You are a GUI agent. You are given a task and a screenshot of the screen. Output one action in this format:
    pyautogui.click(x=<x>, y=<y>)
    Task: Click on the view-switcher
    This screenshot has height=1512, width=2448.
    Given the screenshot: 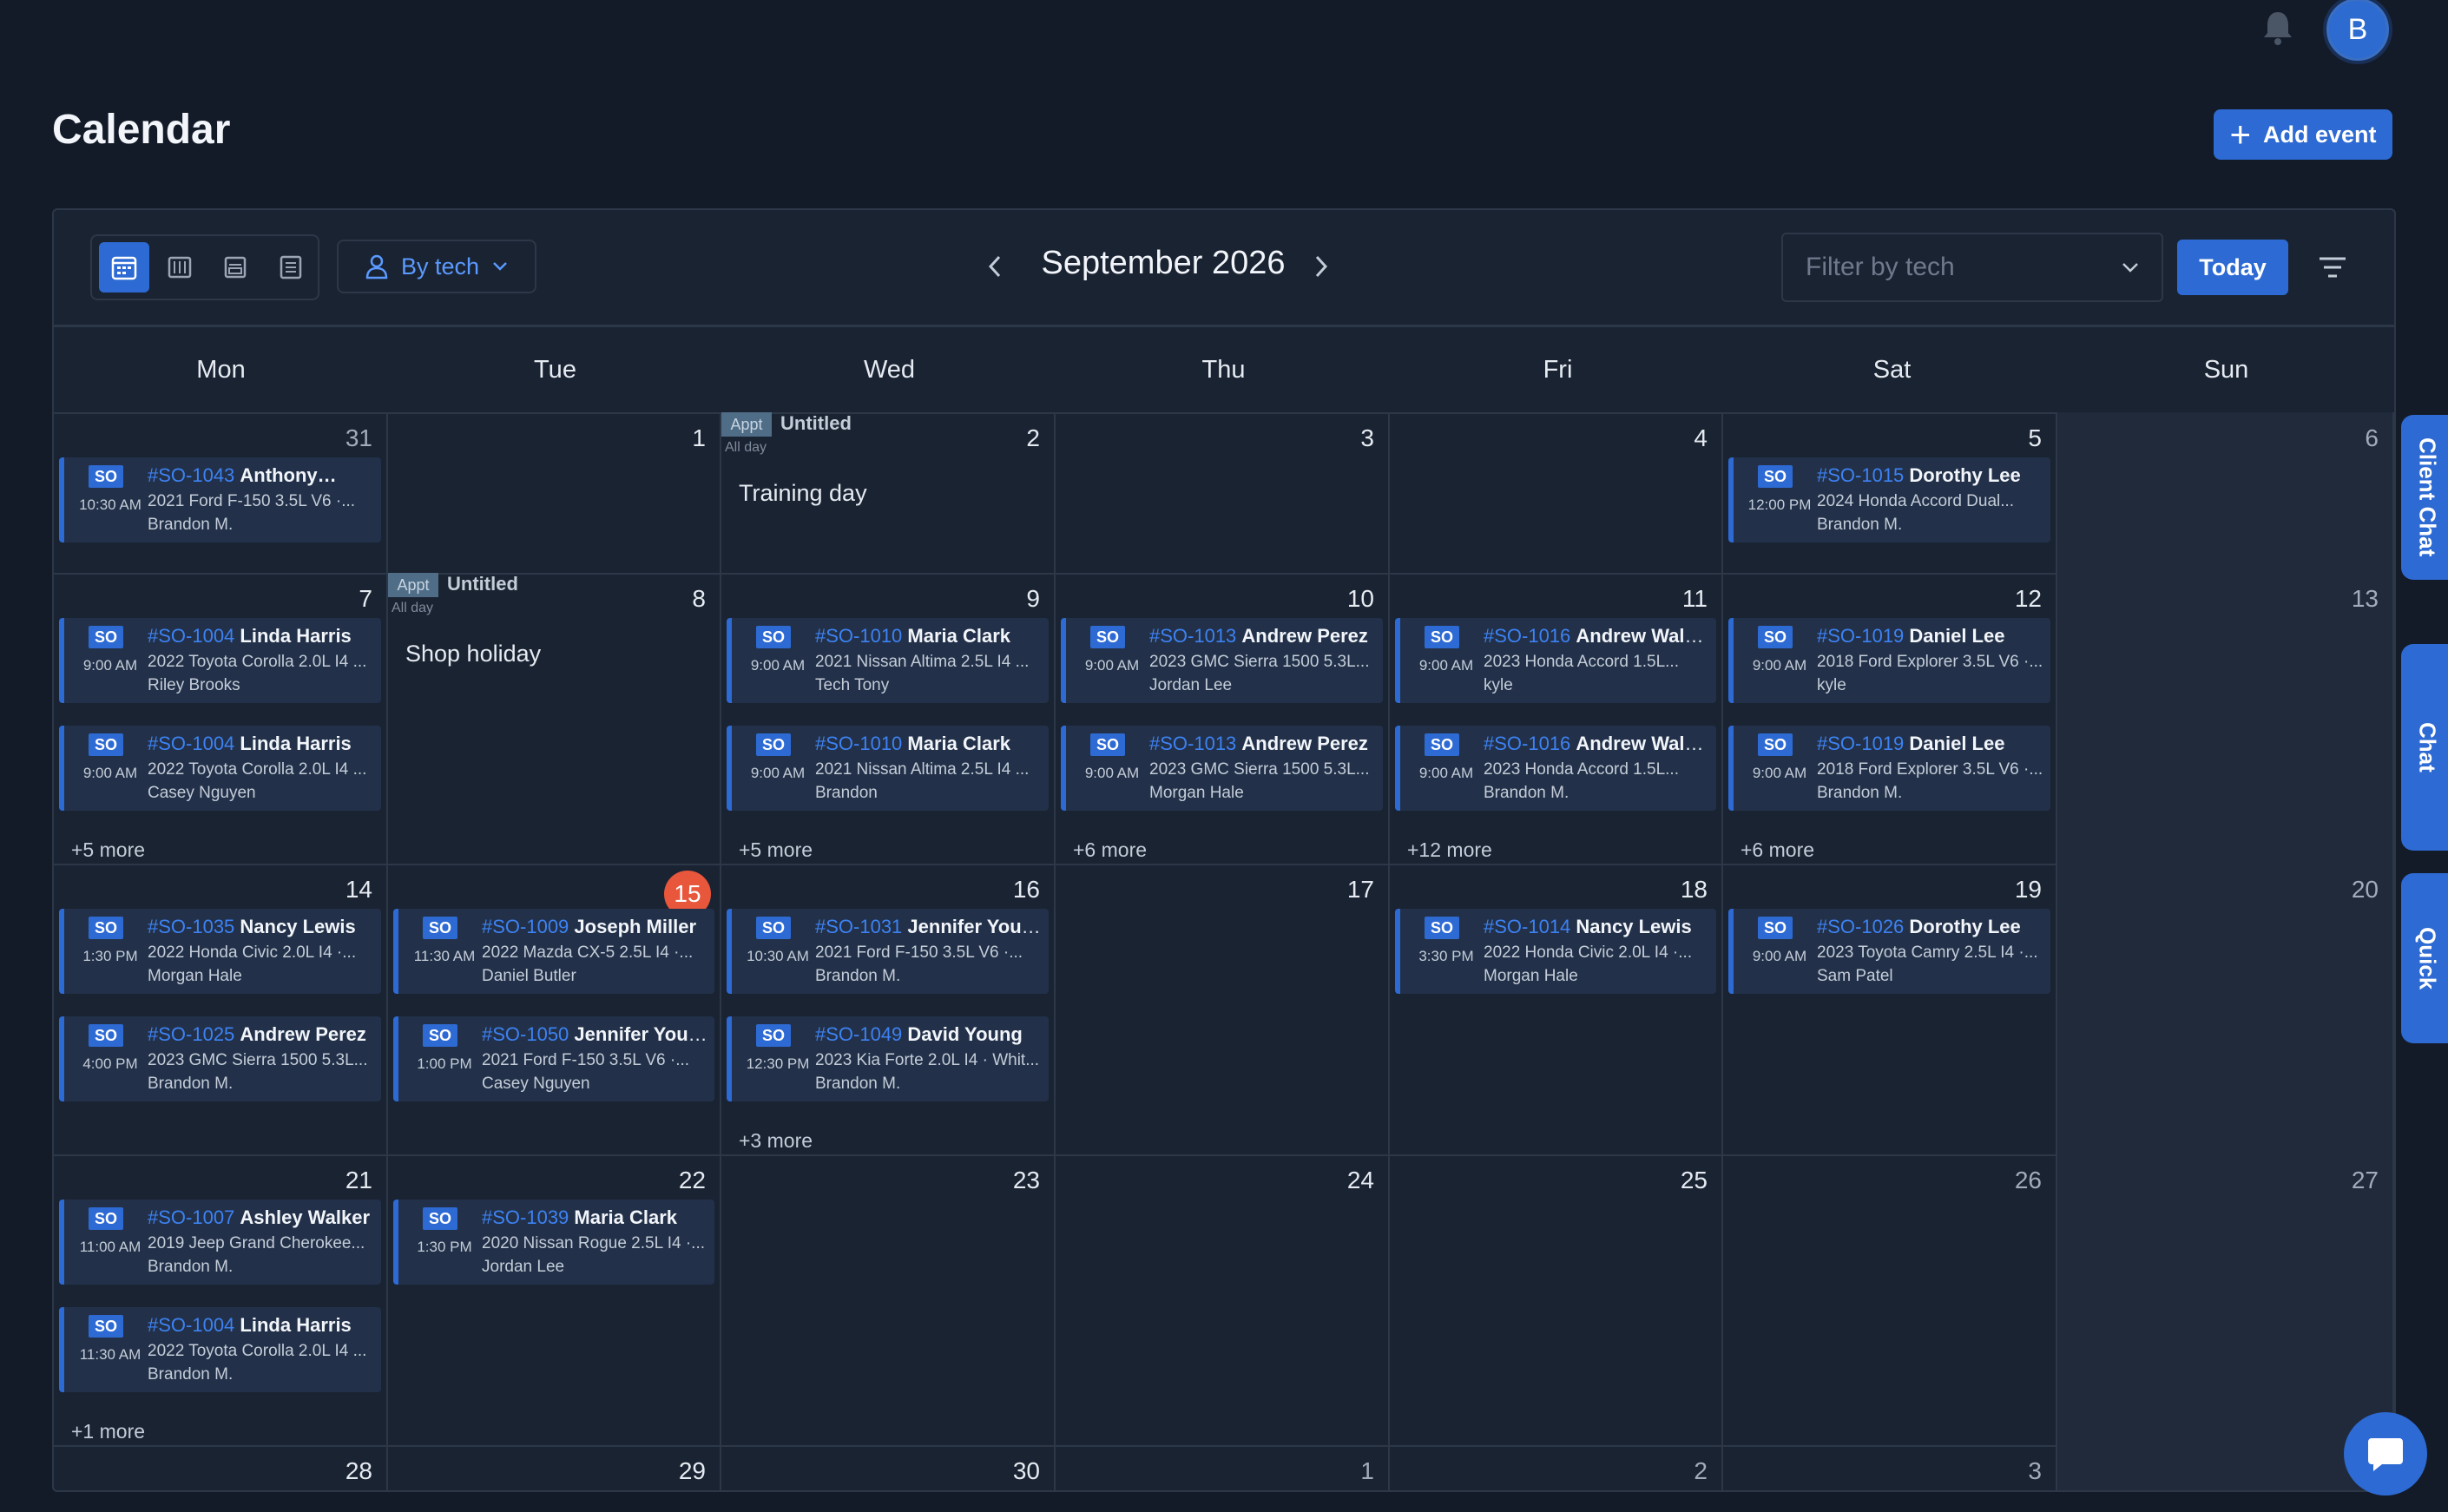 What is the action you would take?
    pyautogui.click(x=204, y=267)
    